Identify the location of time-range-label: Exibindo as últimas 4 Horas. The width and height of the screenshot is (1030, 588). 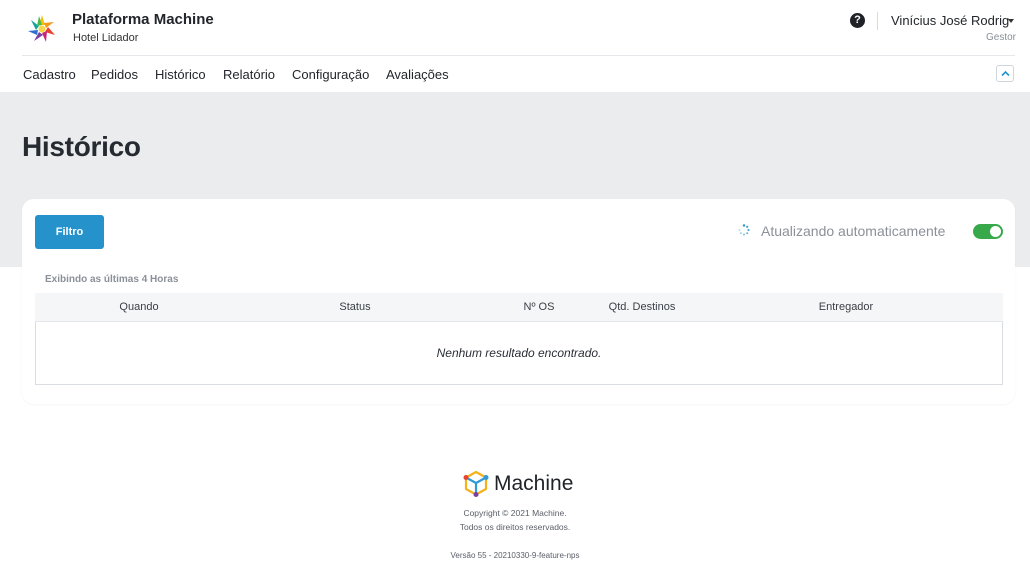
(112, 279).